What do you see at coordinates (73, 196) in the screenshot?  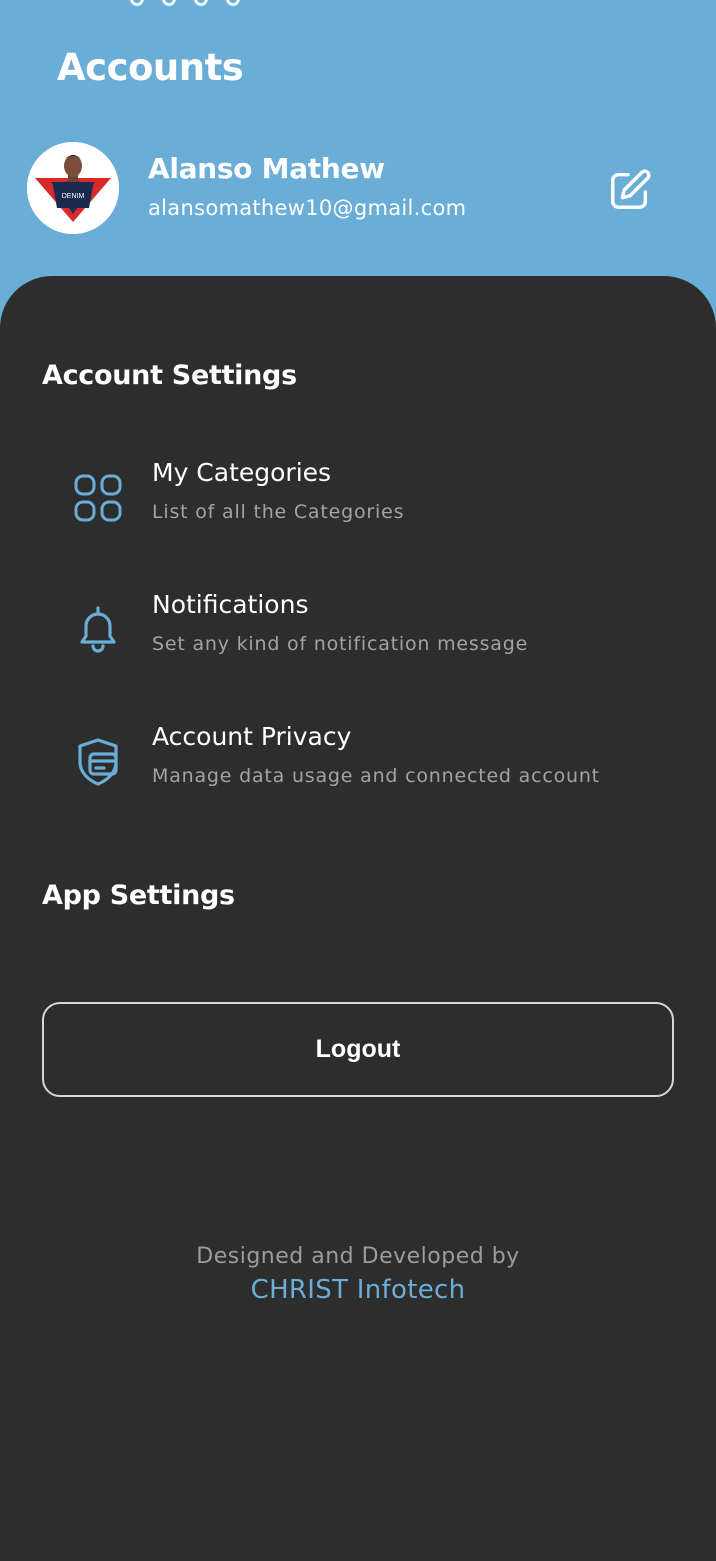 I see `avatar-shirt-text: DENIM` at bounding box center [73, 196].